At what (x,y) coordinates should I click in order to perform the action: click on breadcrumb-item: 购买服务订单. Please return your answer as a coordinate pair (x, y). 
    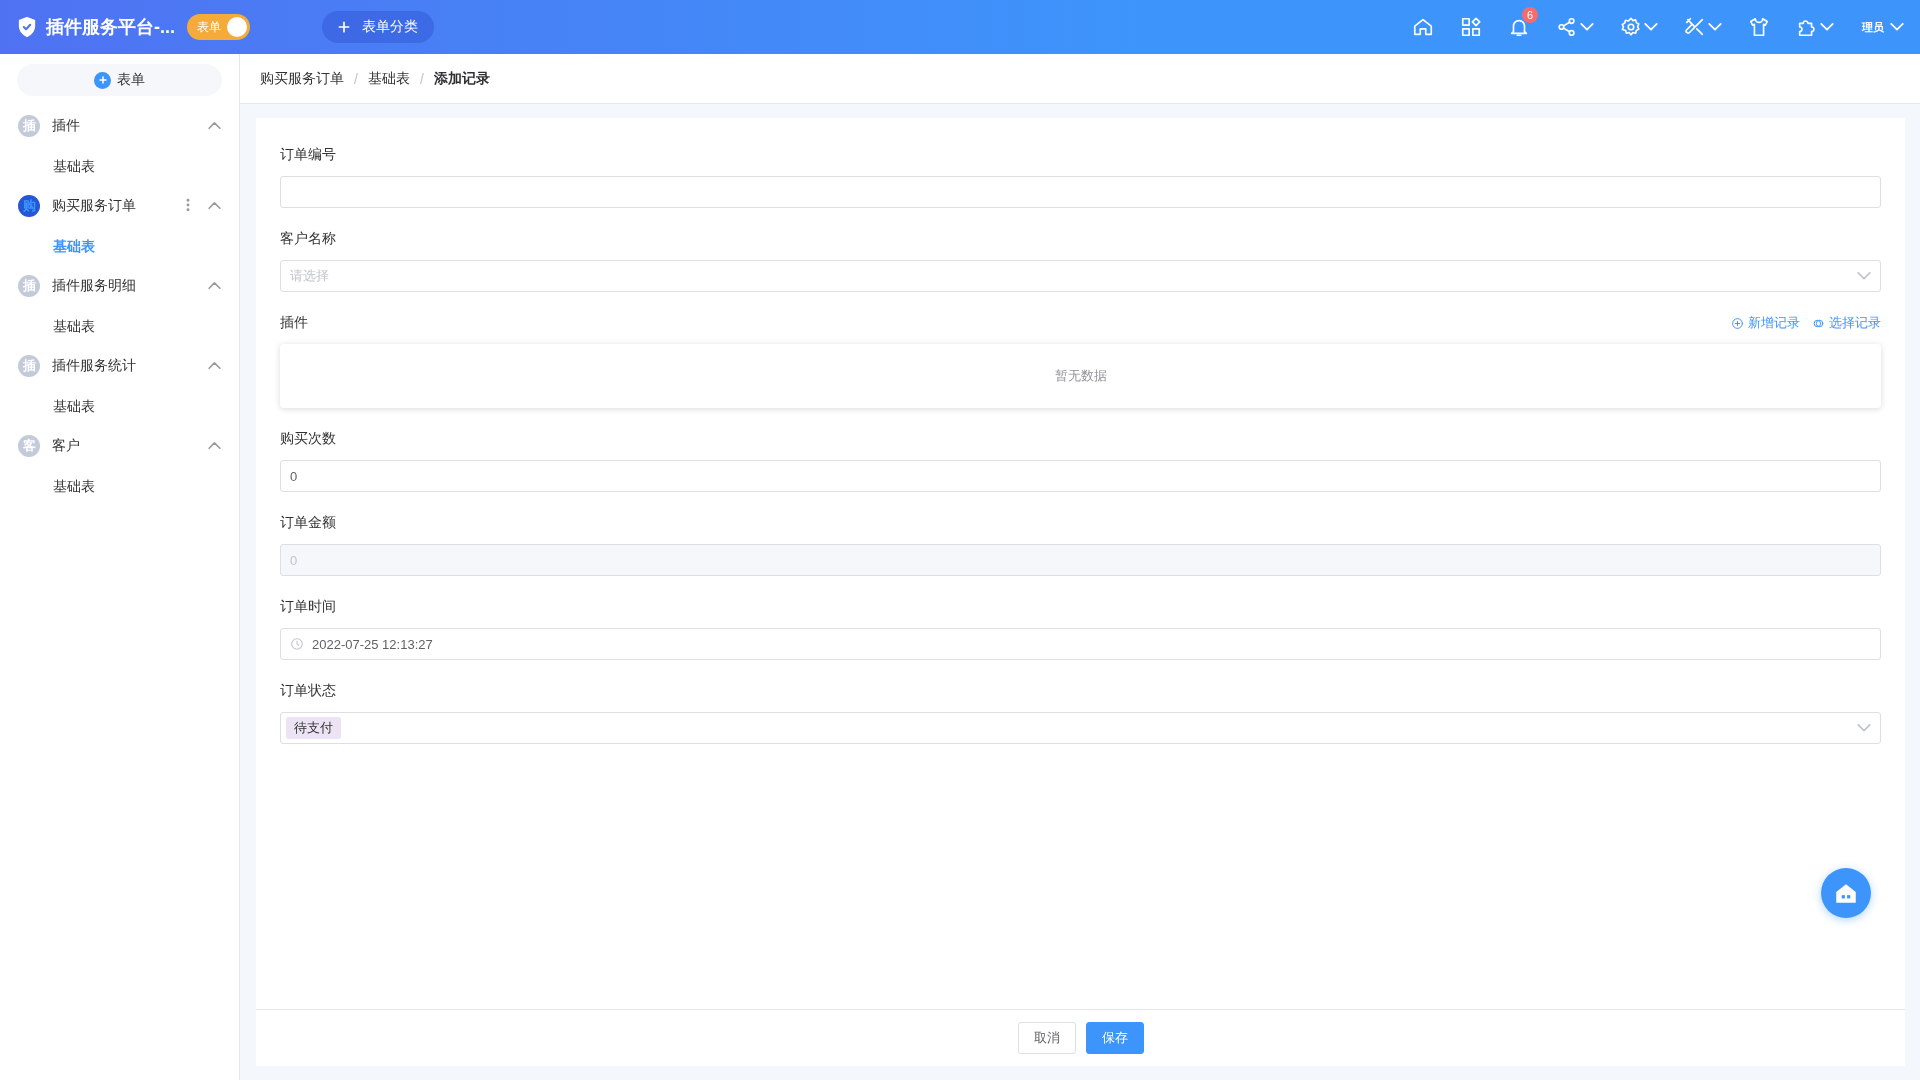
    Looking at the image, I should click on (302, 78).